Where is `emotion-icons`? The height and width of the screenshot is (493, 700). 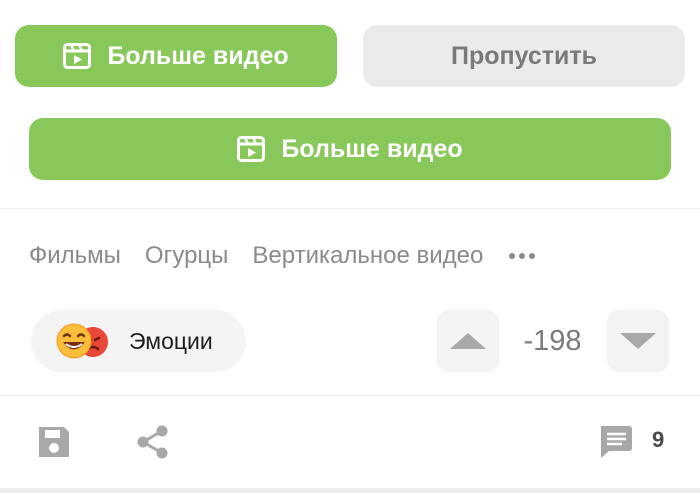 emotion-icons is located at coordinates (84, 341).